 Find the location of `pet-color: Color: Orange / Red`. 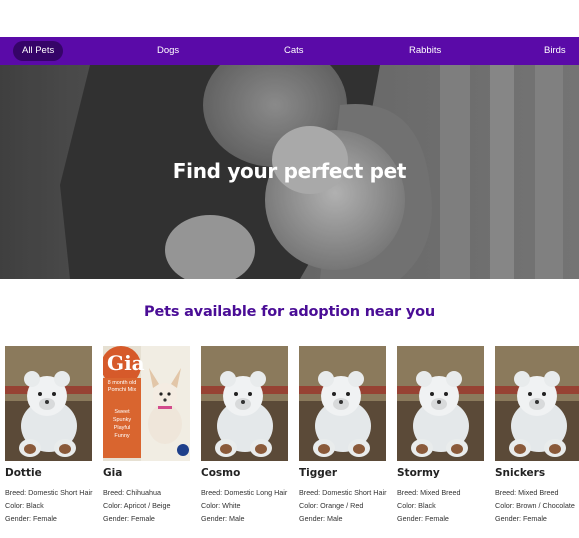

pet-color: Color: Orange / Red is located at coordinates (331, 505).